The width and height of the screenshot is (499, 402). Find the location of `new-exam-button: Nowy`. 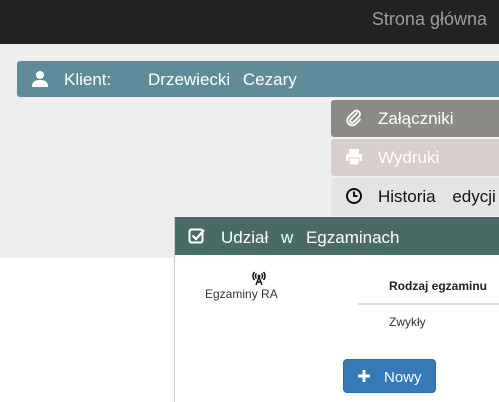

new-exam-button: Nowy is located at coordinates (389, 376).